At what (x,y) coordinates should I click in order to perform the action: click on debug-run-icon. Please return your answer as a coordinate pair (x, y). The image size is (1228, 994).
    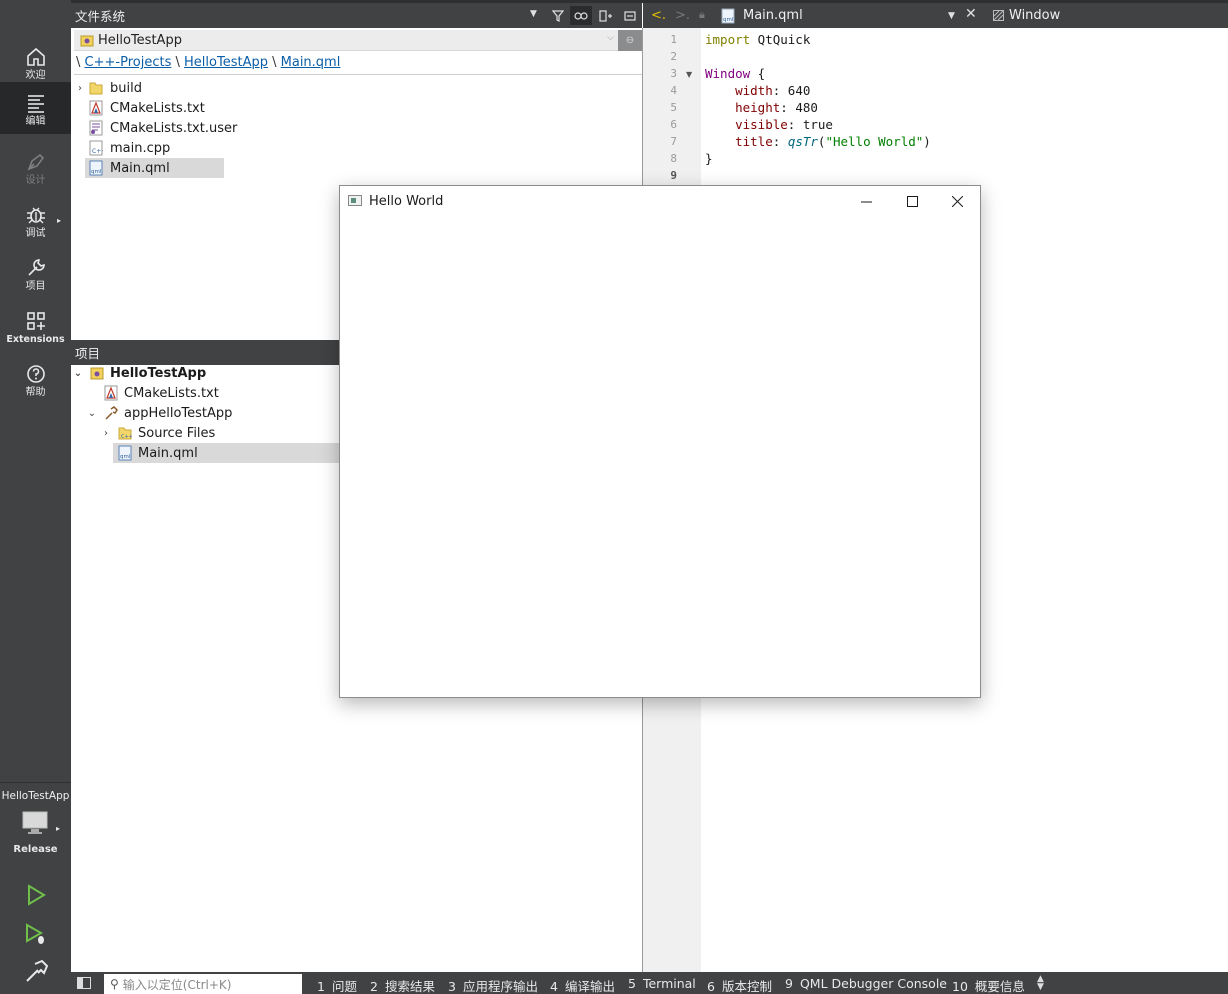
    Looking at the image, I should click on (35, 933).